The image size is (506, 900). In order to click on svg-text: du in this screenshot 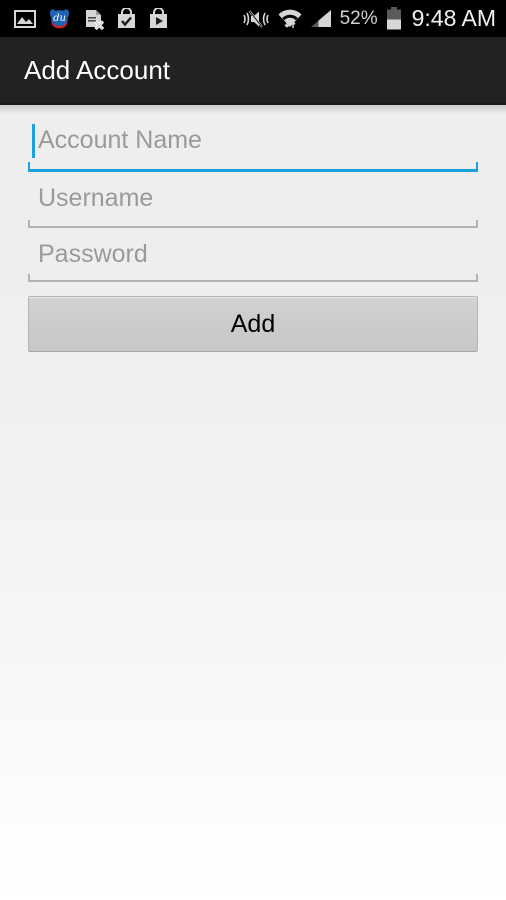, I will do `click(59, 18)`.